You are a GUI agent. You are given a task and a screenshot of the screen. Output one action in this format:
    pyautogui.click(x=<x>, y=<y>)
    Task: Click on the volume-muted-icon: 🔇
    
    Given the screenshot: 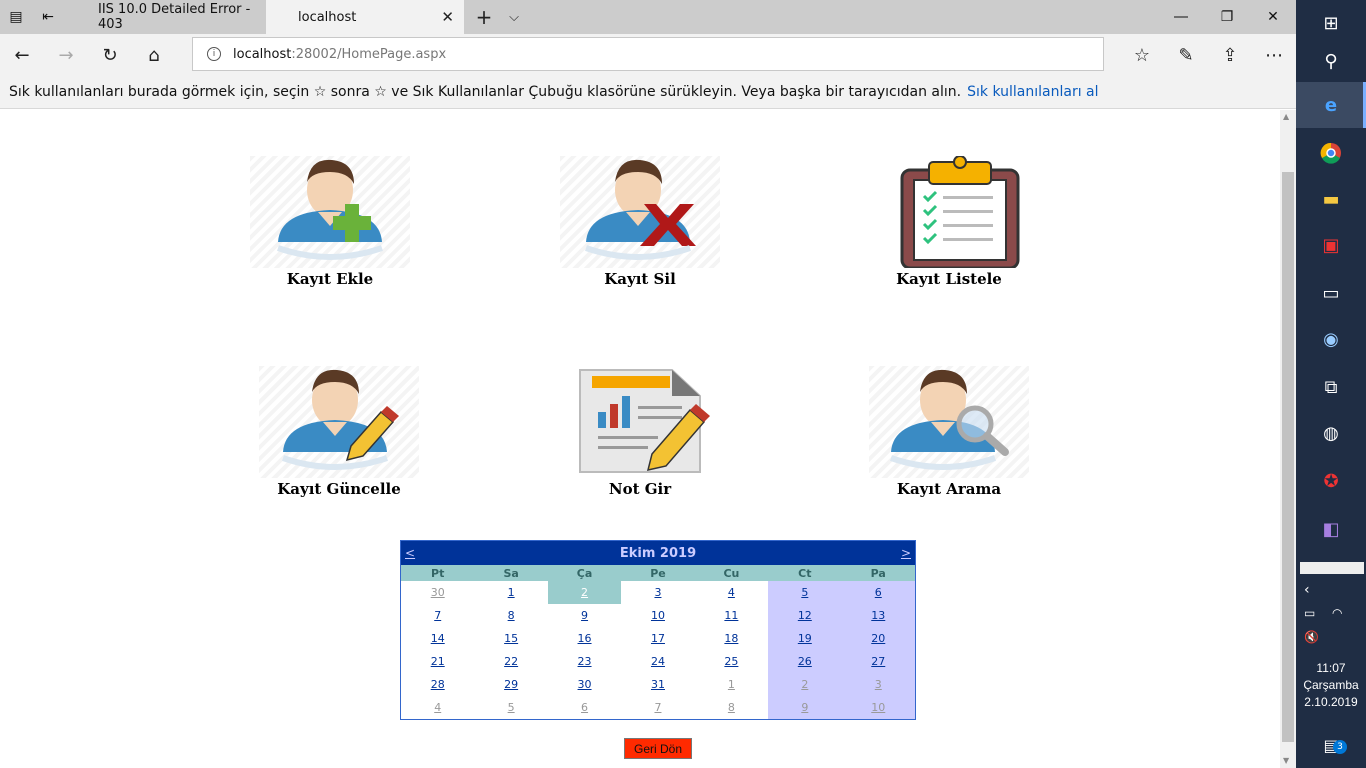 What is the action you would take?
    pyautogui.click(x=1311, y=637)
    